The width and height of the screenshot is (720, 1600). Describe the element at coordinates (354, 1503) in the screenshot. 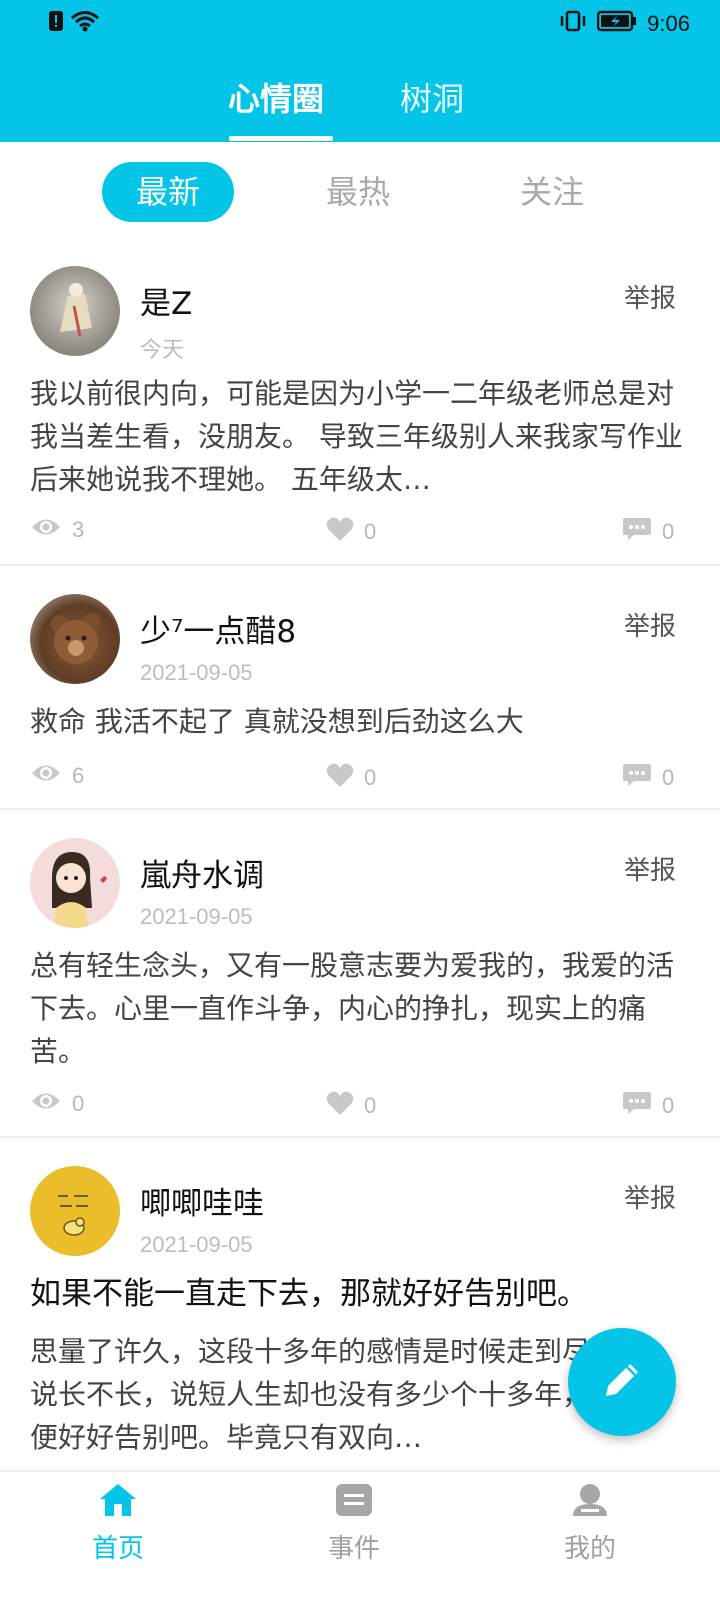

I see `events-icon` at that location.